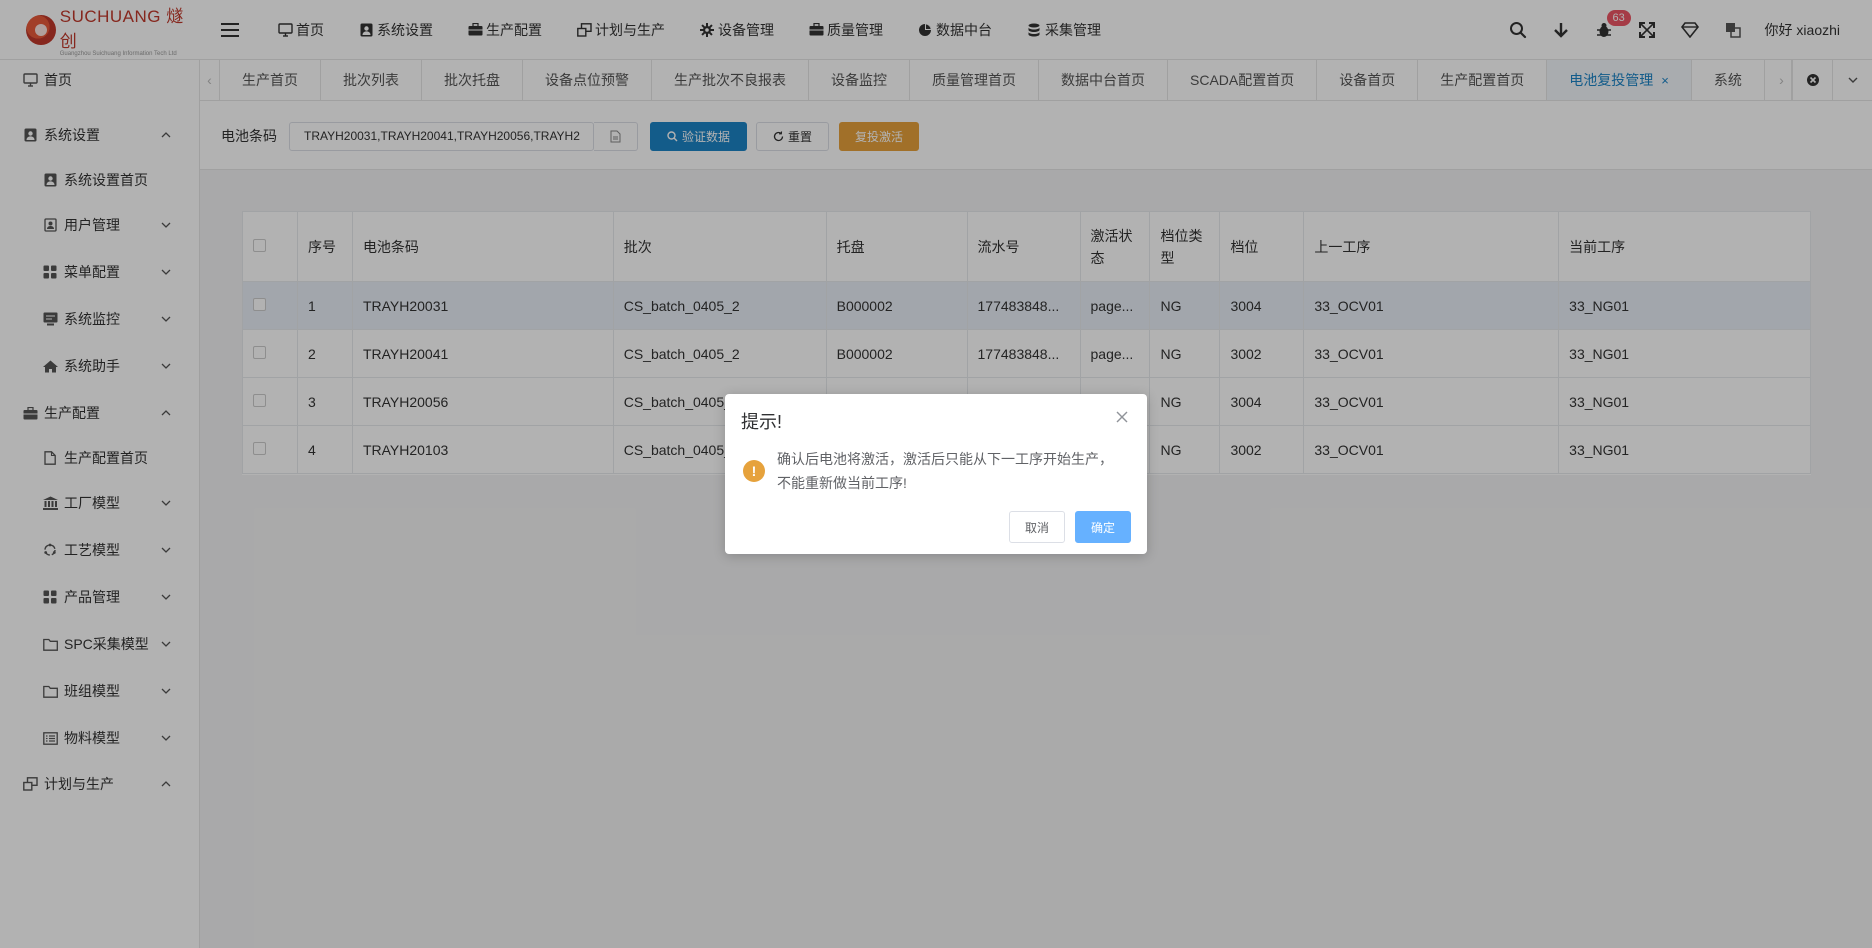 This screenshot has height=948, width=1872. What do you see at coordinates (1103, 527) in the screenshot?
I see `dialog-ok-button: 确定` at bounding box center [1103, 527].